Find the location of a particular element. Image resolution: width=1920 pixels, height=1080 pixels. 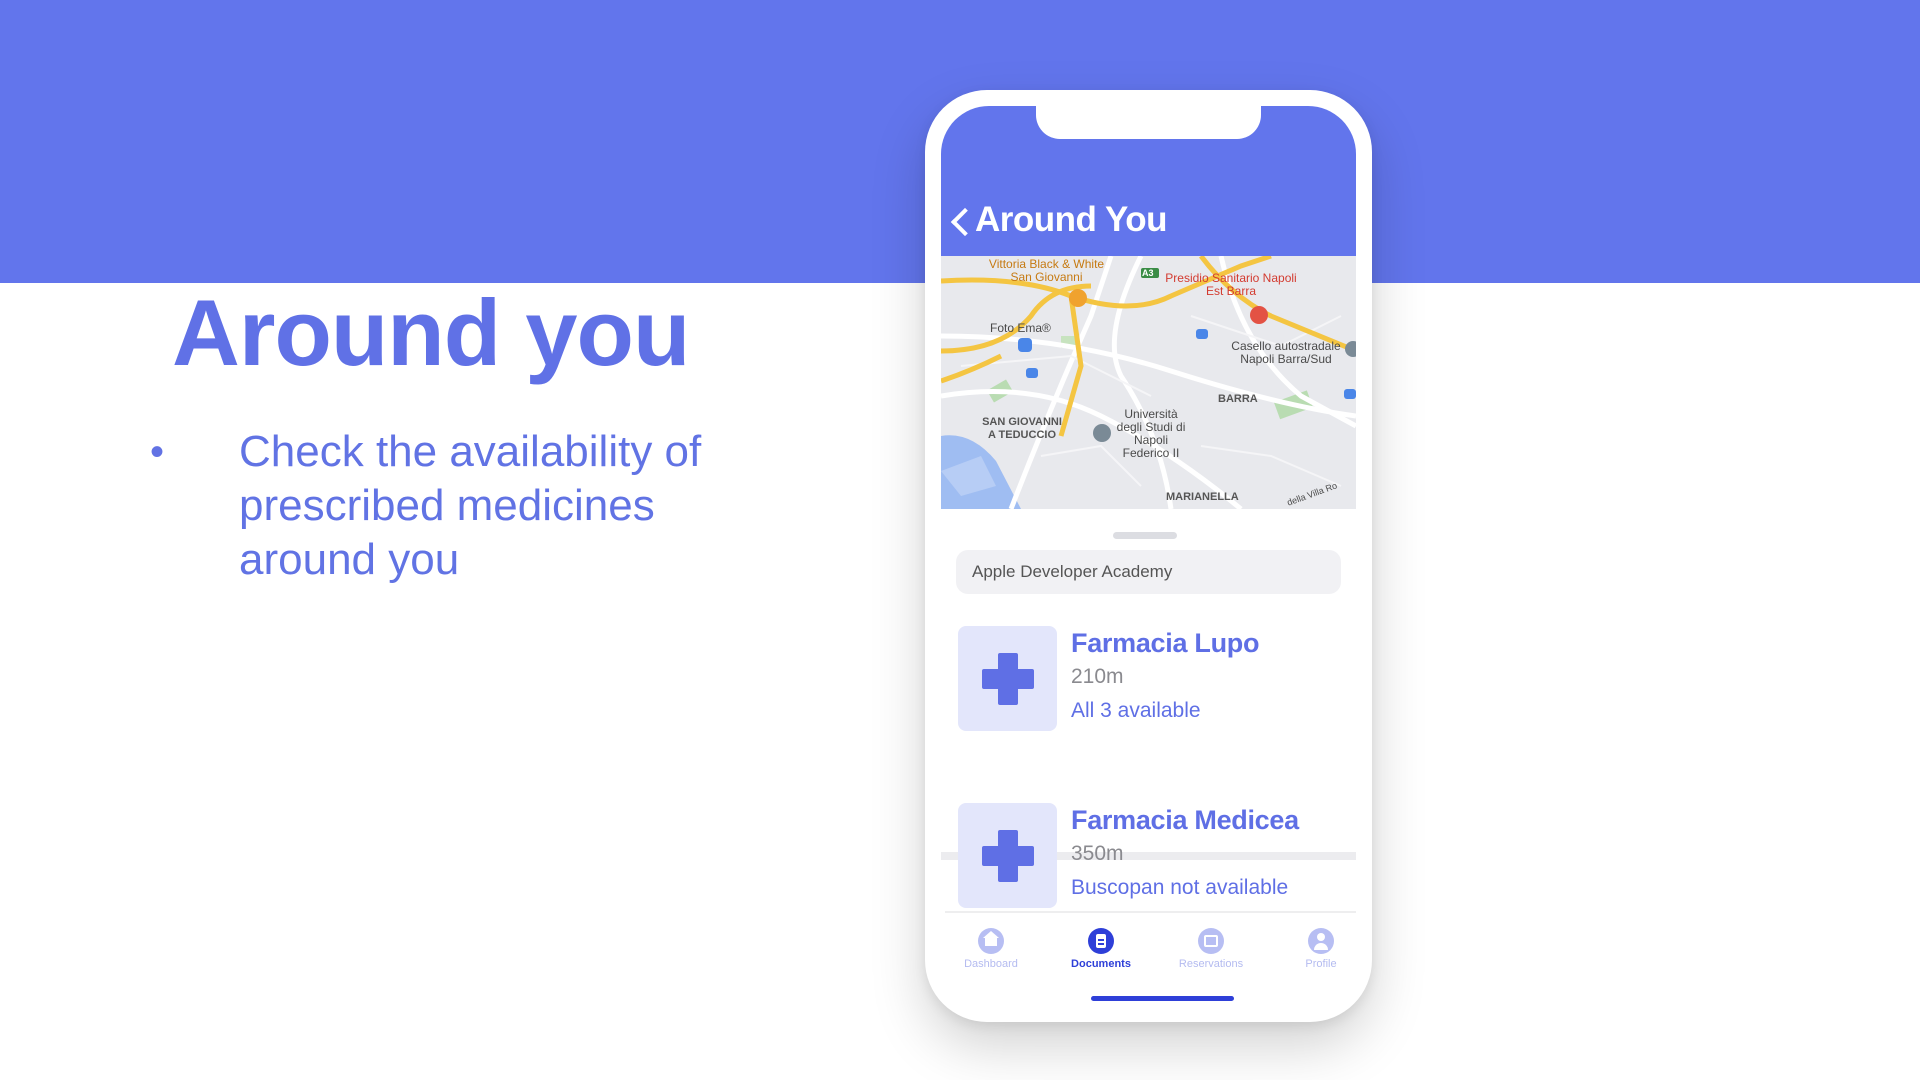

map-label-presidio: Presidio Sanitario Napoli Est Barra is located at coordinates (1231, 284).